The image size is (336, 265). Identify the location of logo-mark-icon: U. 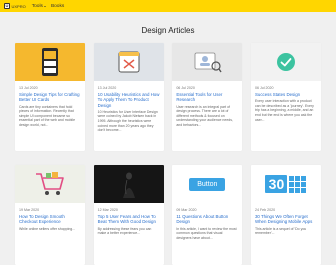
(7, 6).